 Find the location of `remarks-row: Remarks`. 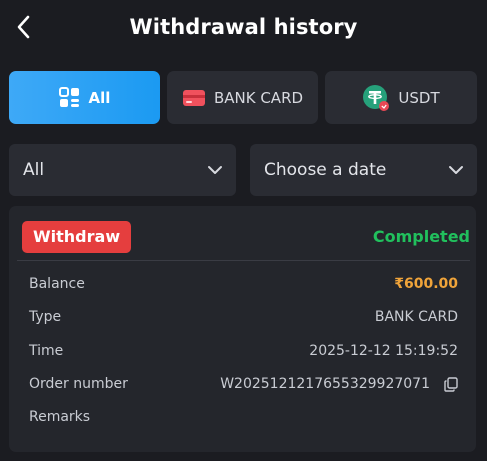

remarks-row: Remarks is located at coordinates (243, 417).